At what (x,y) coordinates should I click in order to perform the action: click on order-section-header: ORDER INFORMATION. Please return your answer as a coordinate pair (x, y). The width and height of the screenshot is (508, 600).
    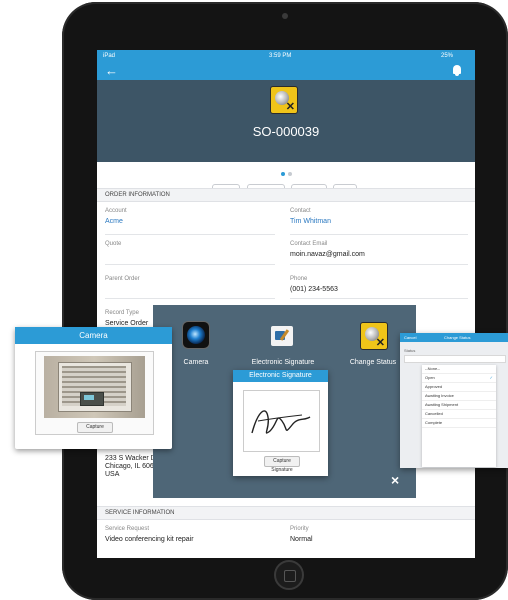
    Looking at the image, I should click on (286, 195).